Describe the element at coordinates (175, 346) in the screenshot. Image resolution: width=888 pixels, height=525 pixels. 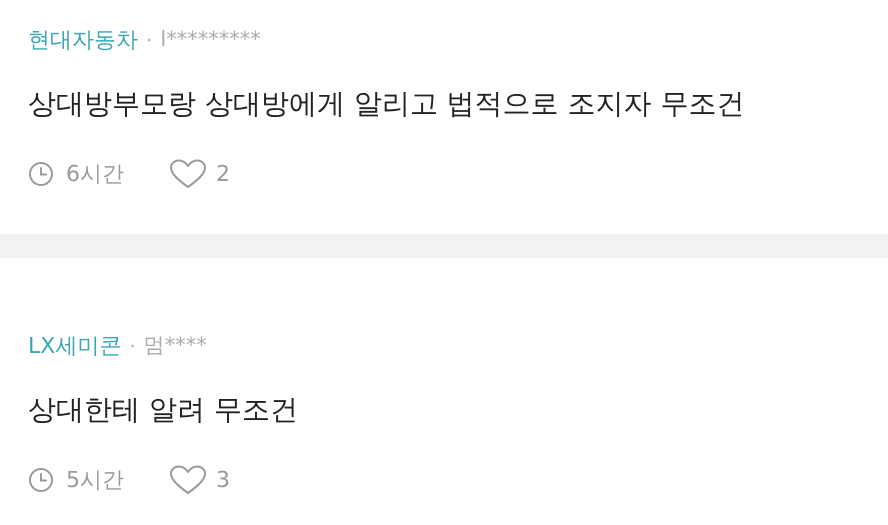
I see `author-name: 멈****` at that location.